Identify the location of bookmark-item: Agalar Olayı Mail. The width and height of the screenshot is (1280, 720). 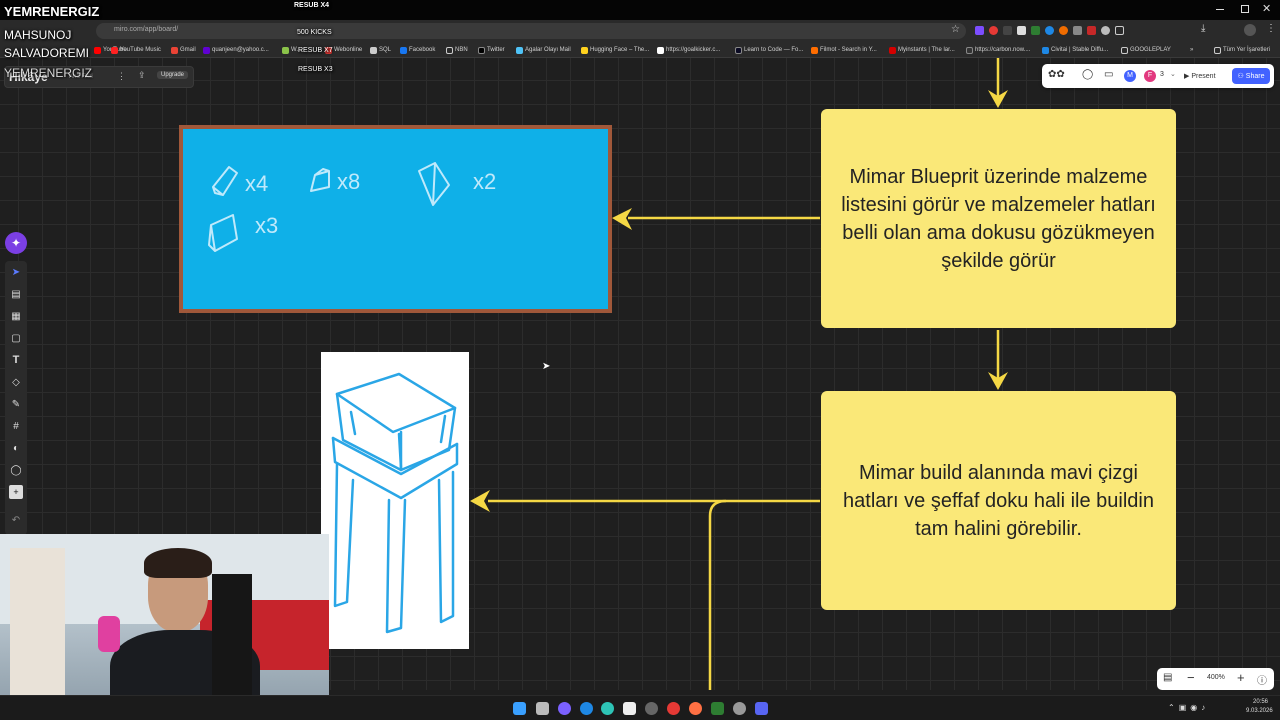
(543, 50).